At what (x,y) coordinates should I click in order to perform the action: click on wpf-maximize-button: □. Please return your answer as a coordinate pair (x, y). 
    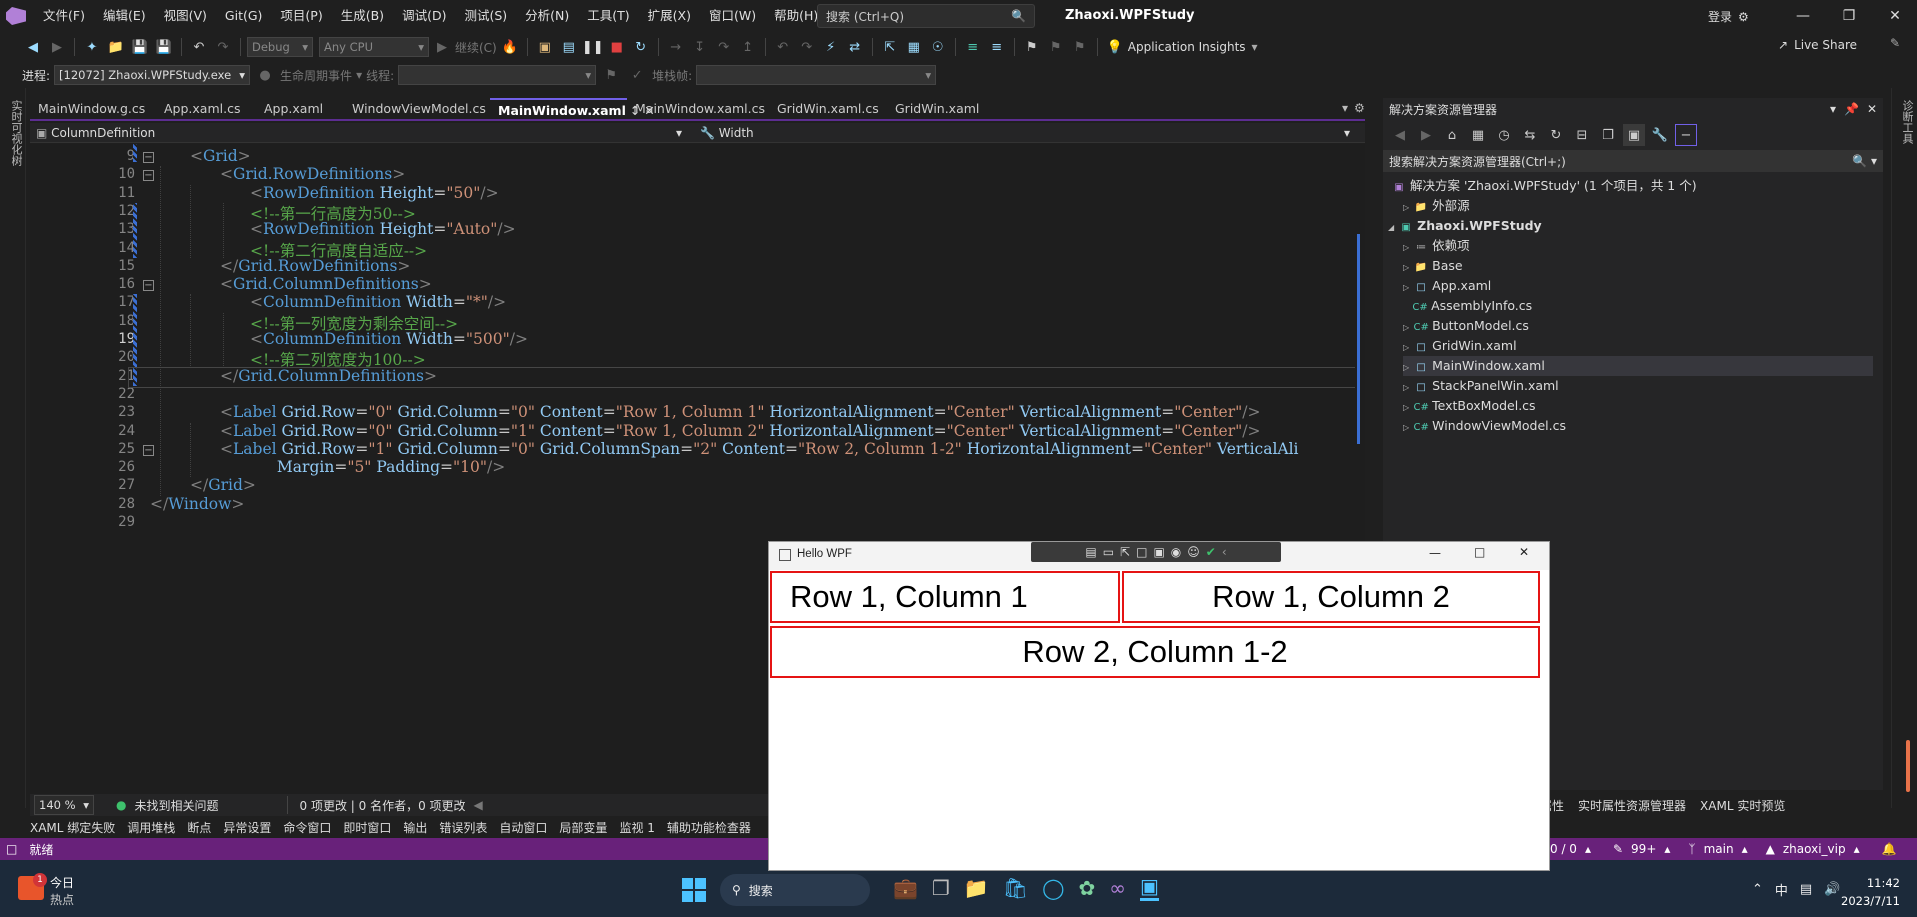
    Looking at the image, I should click on (1479, 552).